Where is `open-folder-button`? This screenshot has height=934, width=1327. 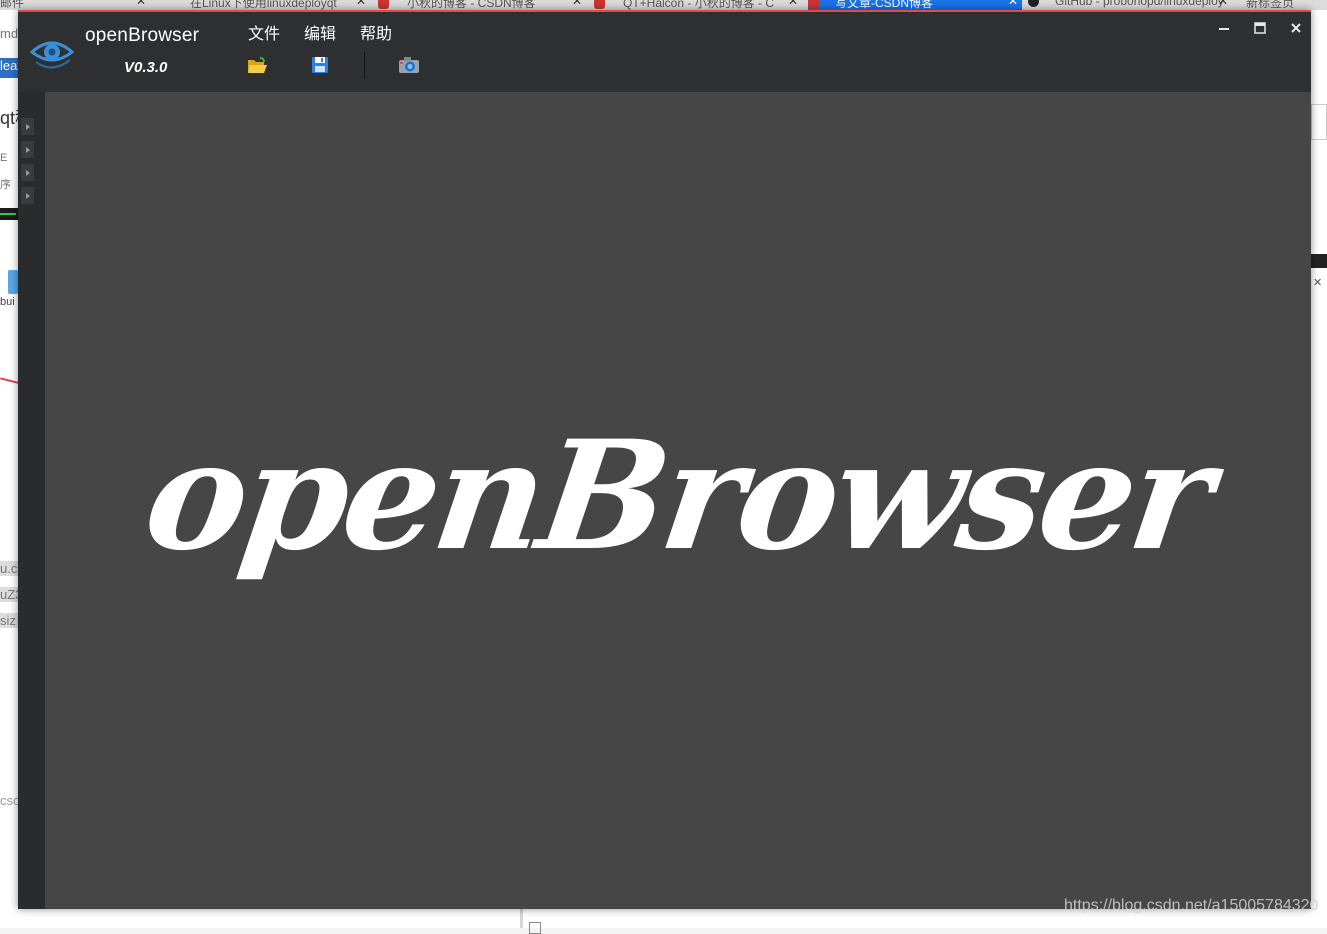 open-folder-button is located at coordinates (257, 65).